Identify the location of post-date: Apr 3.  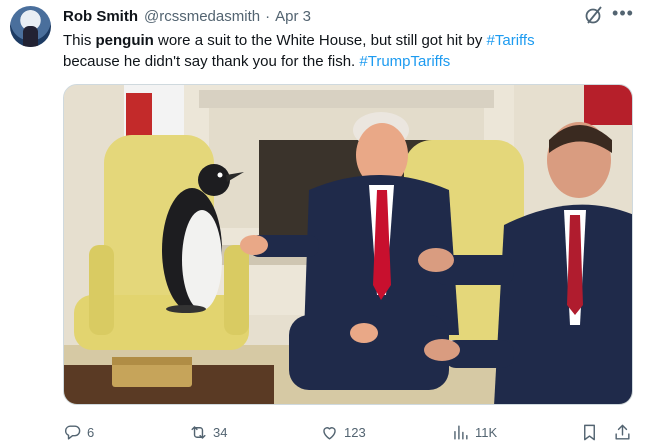
(293, 16).